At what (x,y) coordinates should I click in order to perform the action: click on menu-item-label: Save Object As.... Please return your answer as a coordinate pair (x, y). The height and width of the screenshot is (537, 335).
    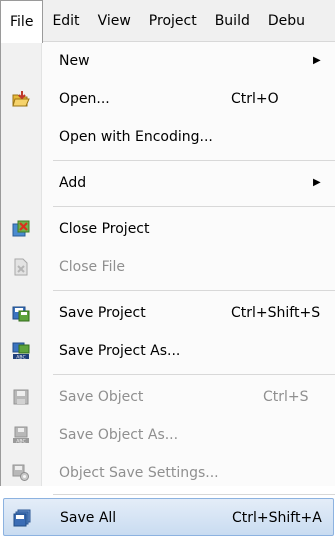
    Looking at the image, I should click on (119, 435).